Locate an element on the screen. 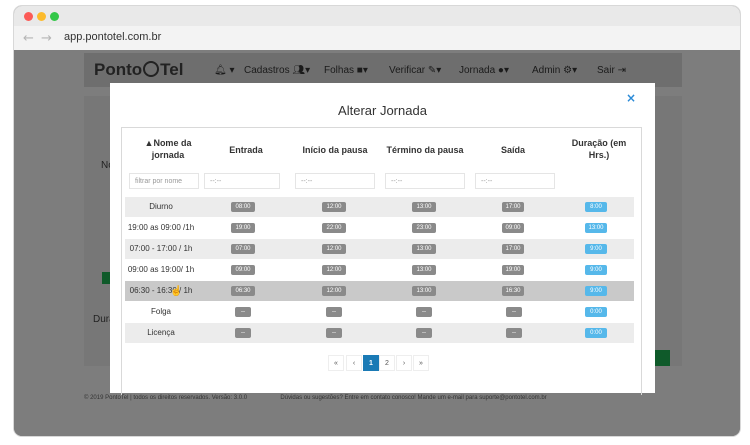  notifications-menu: 🔔︎ ▾ is located at coordinates (224, 70).